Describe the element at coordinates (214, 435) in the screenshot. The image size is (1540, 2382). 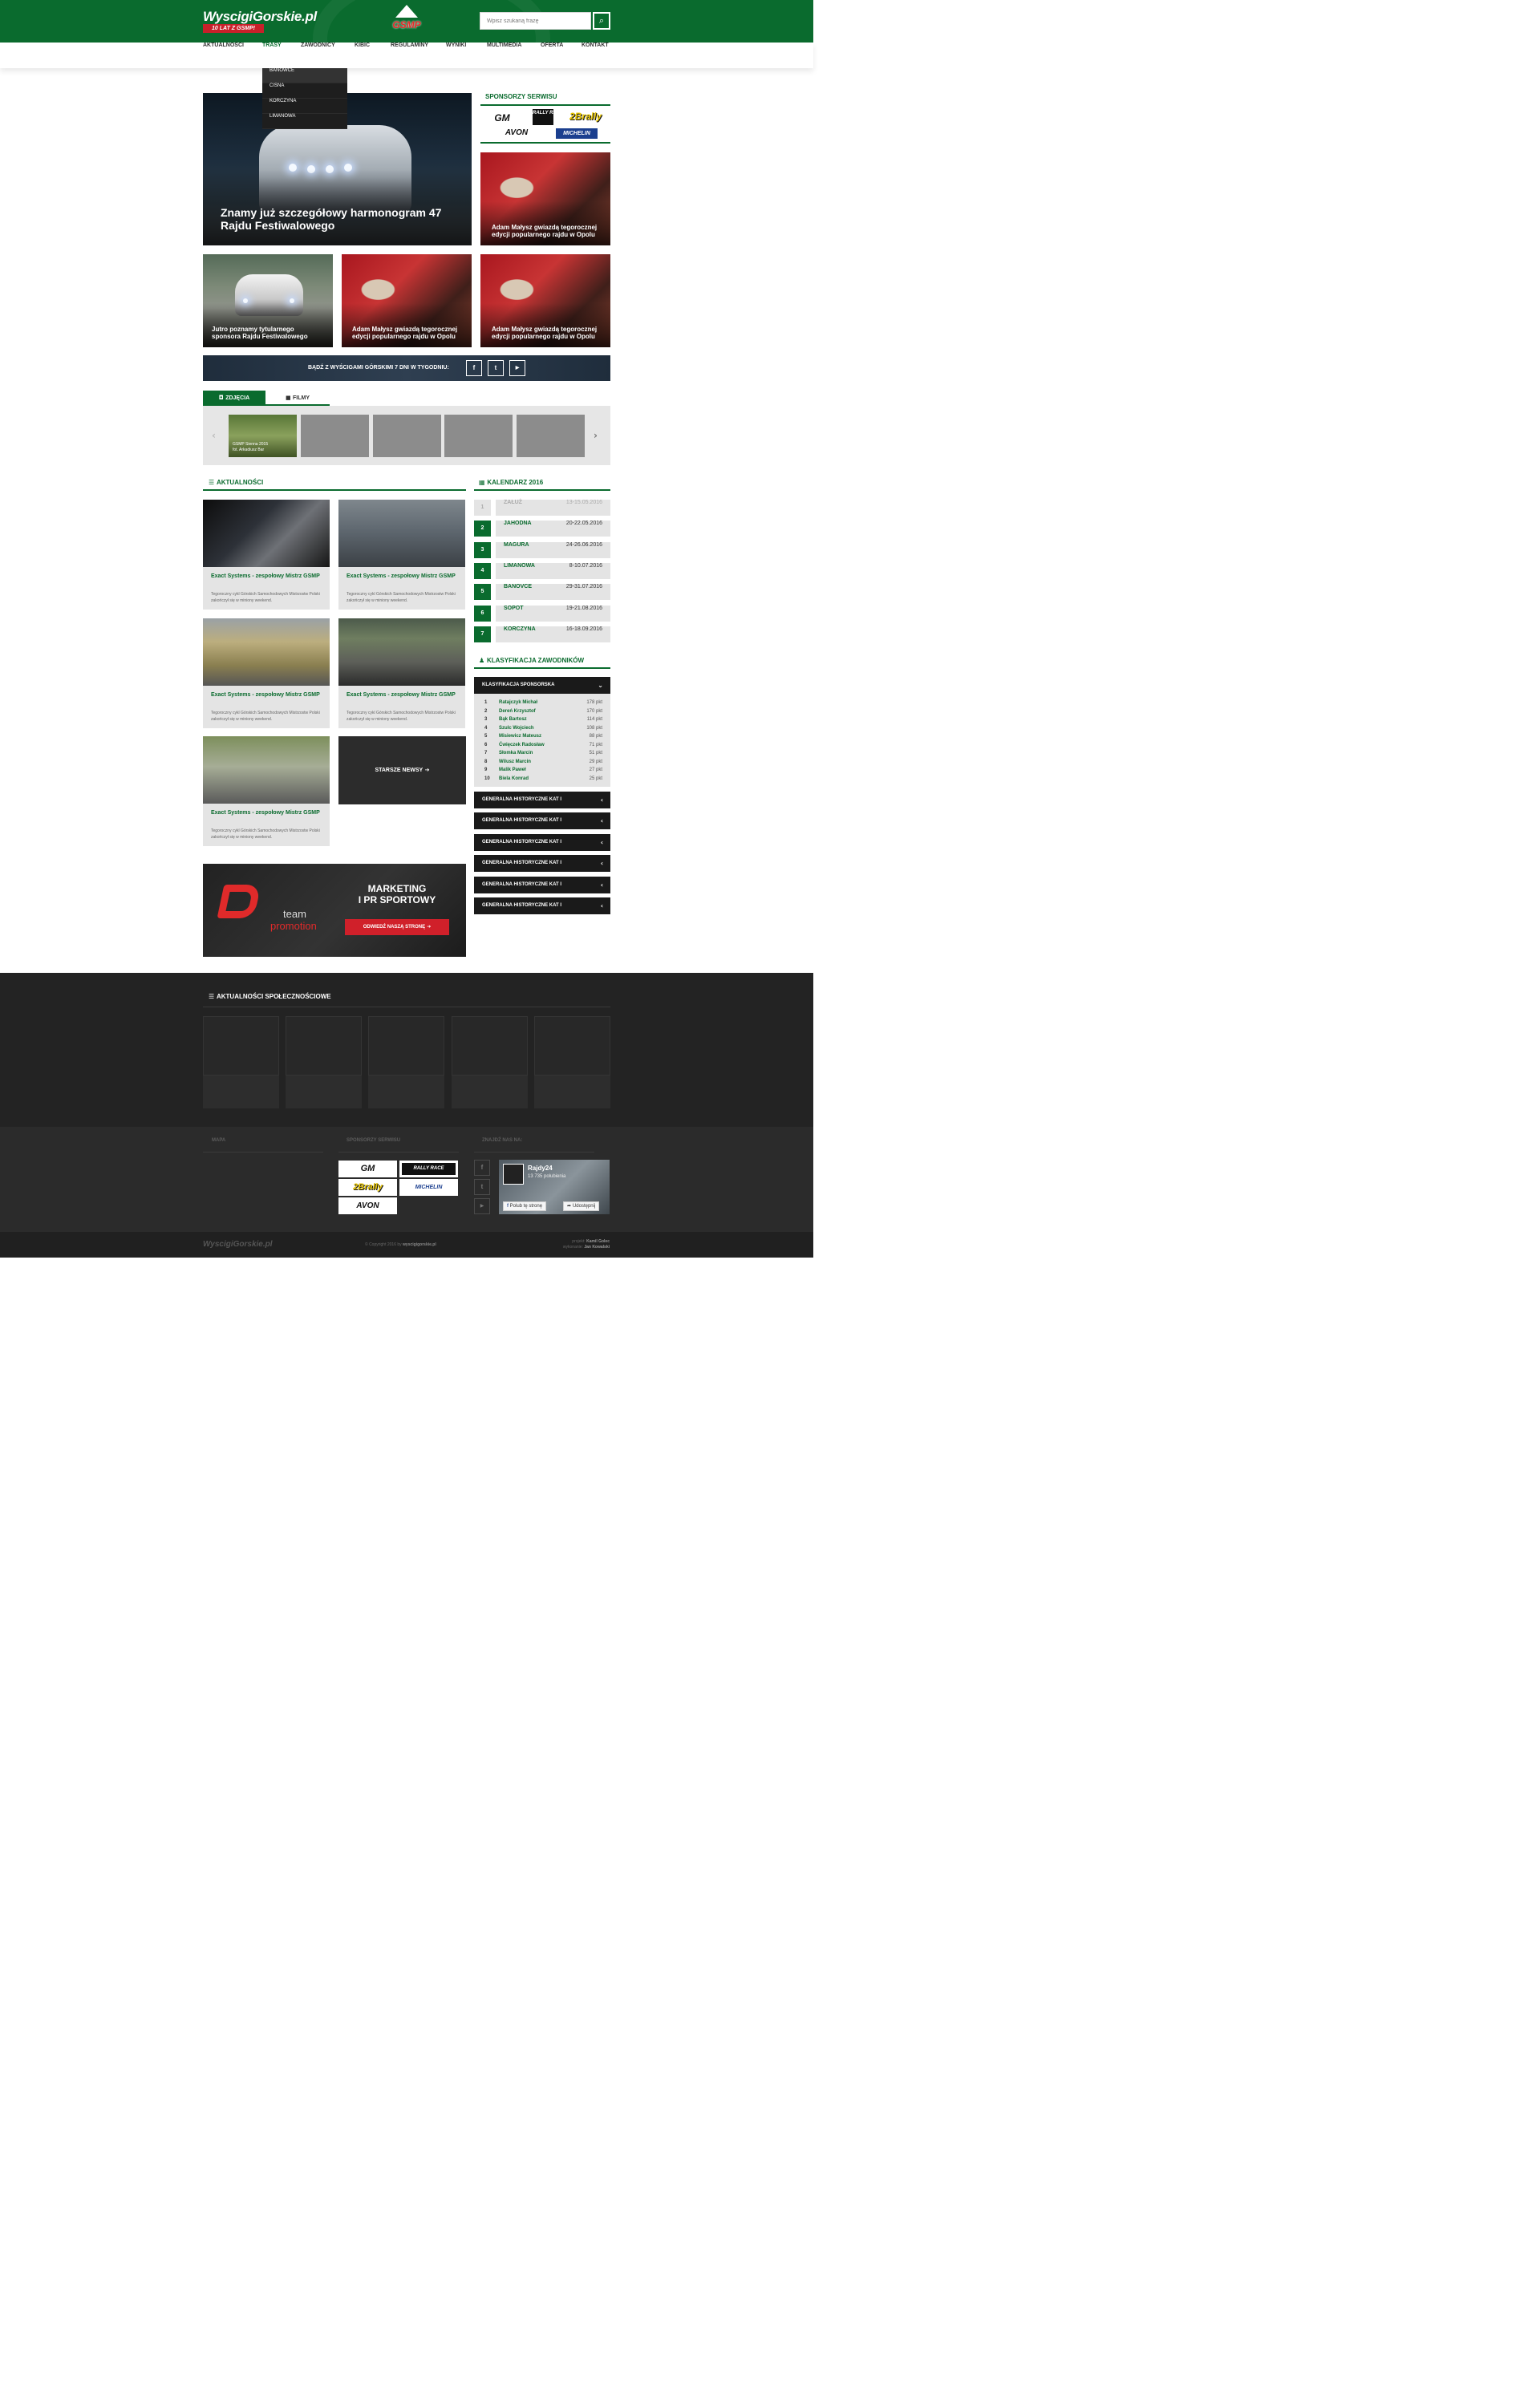
I see `gallery-prev-arrow-icon: ‹` at that location.